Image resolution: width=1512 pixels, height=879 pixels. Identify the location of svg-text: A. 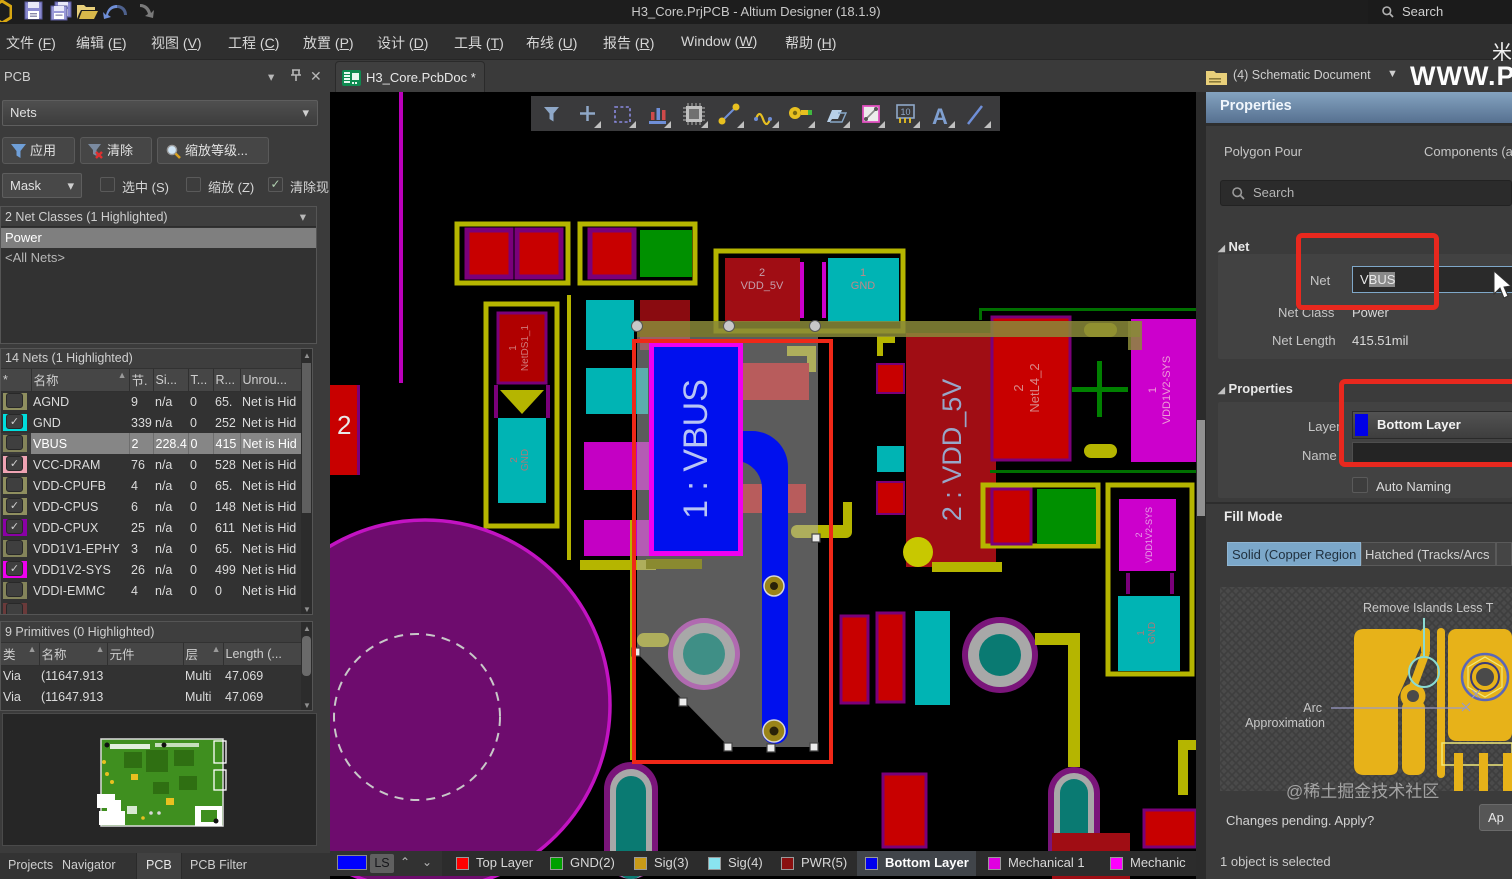
(940, 116).